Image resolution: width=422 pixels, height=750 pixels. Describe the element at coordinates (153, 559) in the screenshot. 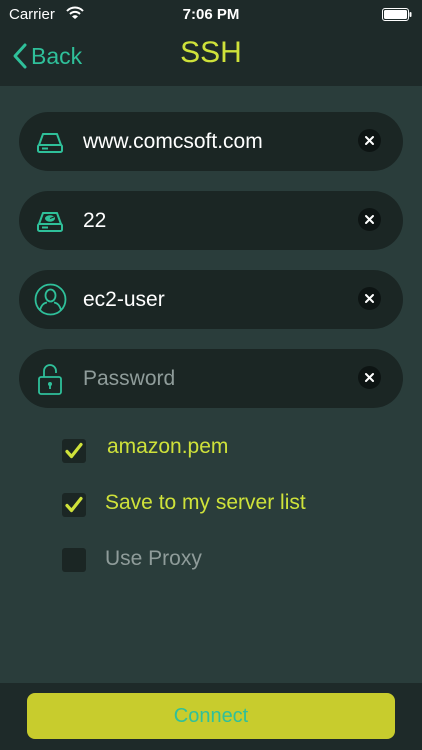

I see `use-proxy-label: Use Proxy` at that location.